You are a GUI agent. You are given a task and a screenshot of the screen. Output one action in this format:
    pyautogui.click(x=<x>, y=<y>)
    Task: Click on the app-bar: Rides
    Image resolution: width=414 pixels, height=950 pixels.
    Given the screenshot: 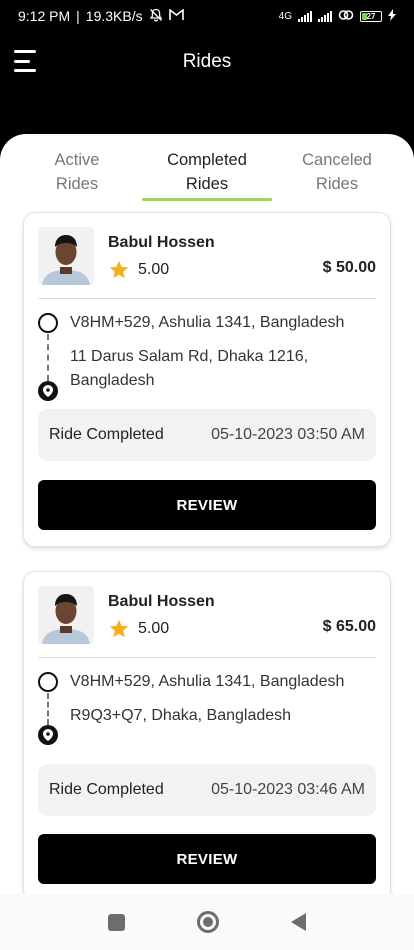 What is the action you would take?
    pyautogui.click(x=207, y=62)
    